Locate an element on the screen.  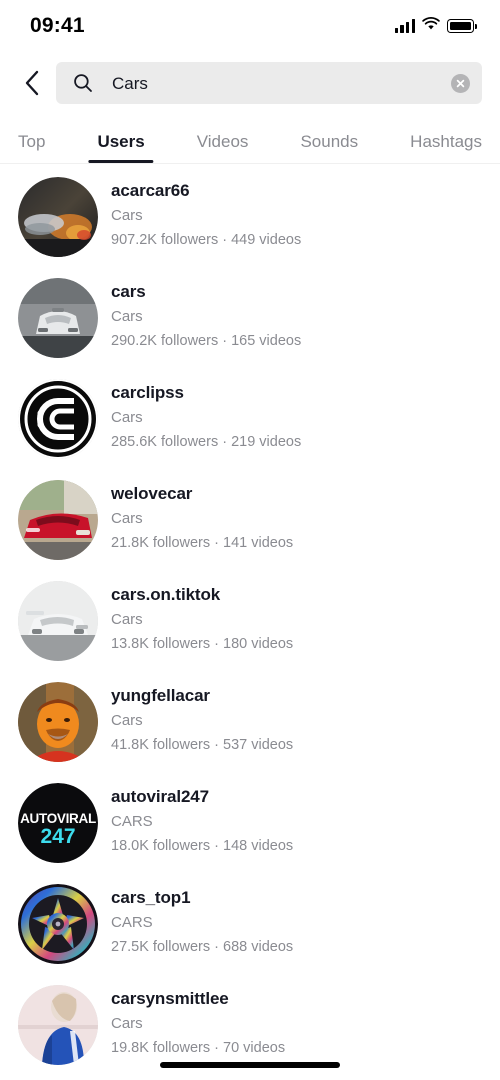
status-bar: 09:41 is located at coordinates (250, 26).